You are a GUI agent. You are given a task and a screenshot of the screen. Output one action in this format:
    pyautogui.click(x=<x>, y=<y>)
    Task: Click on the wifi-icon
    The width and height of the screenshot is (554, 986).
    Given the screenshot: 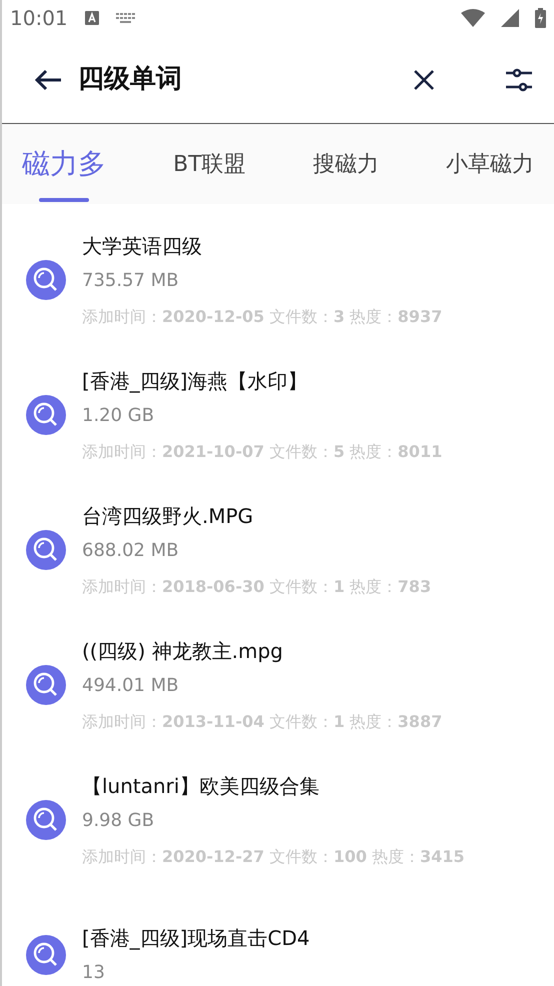 What is the action you would take?
    pyautogui.click(x=473, y=18)
    